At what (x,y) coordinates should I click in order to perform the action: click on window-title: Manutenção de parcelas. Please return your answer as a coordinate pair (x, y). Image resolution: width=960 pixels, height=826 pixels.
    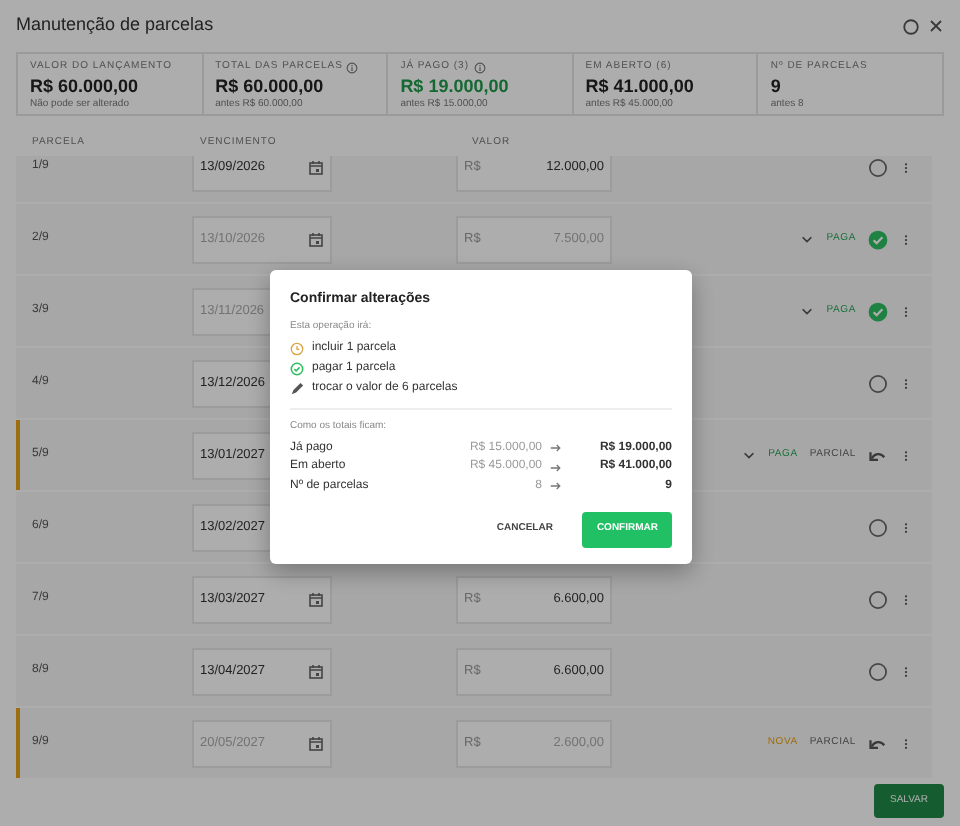
    Looking at the image, I should click on (115, 25).